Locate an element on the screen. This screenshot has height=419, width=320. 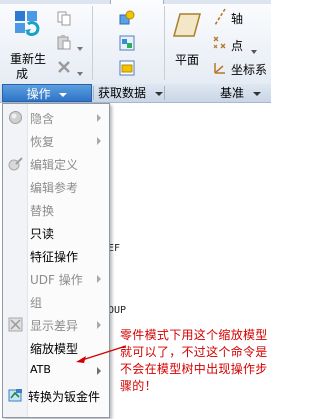
annotation-note: 零件模式下用这个缩放模型就可以了，不过这个命令是不会在模型树中出现操作步骤的！ is located at coordinates (194, 360).